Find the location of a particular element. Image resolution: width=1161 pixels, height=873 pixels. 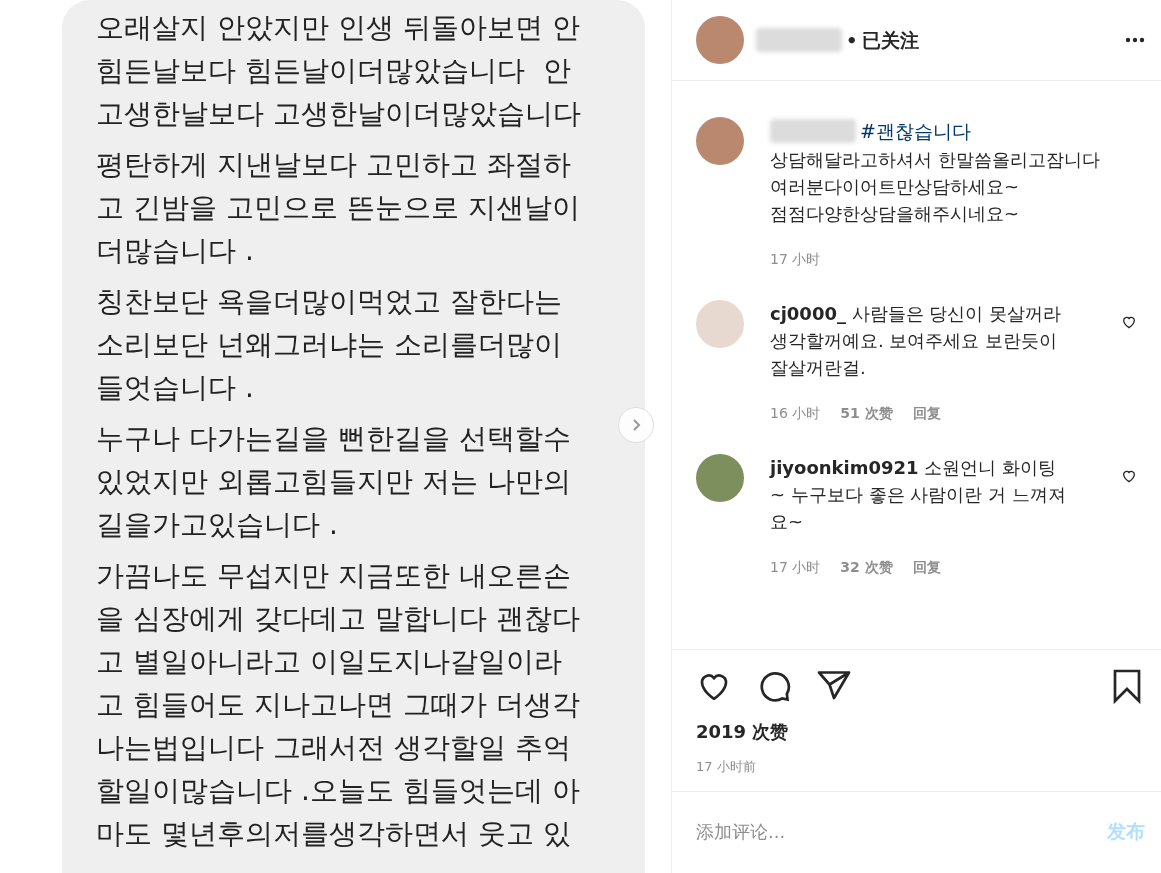

message-text: 고 별일아니라고 이일도지나갈일이라 is located at coordinates (329, 662).